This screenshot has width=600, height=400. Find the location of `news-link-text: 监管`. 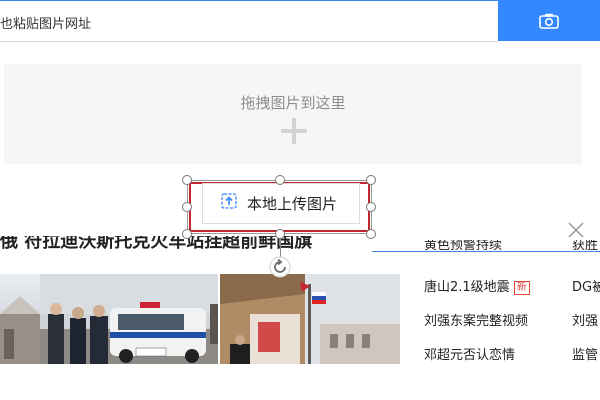

news-link-text: 监管 is located at coordinates (585, 355).